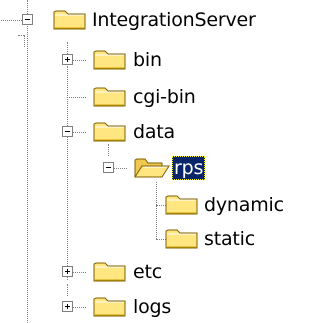 The image size is (324, 323). I want to click on tree-node-rps: rps, so click(162, 168).